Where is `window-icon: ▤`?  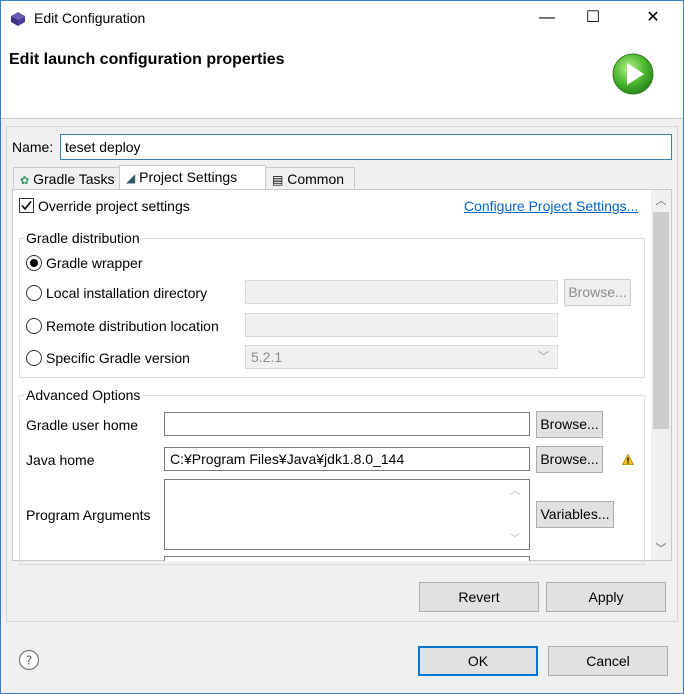
window-icon: ▤ is located at coordinates (278, 180).